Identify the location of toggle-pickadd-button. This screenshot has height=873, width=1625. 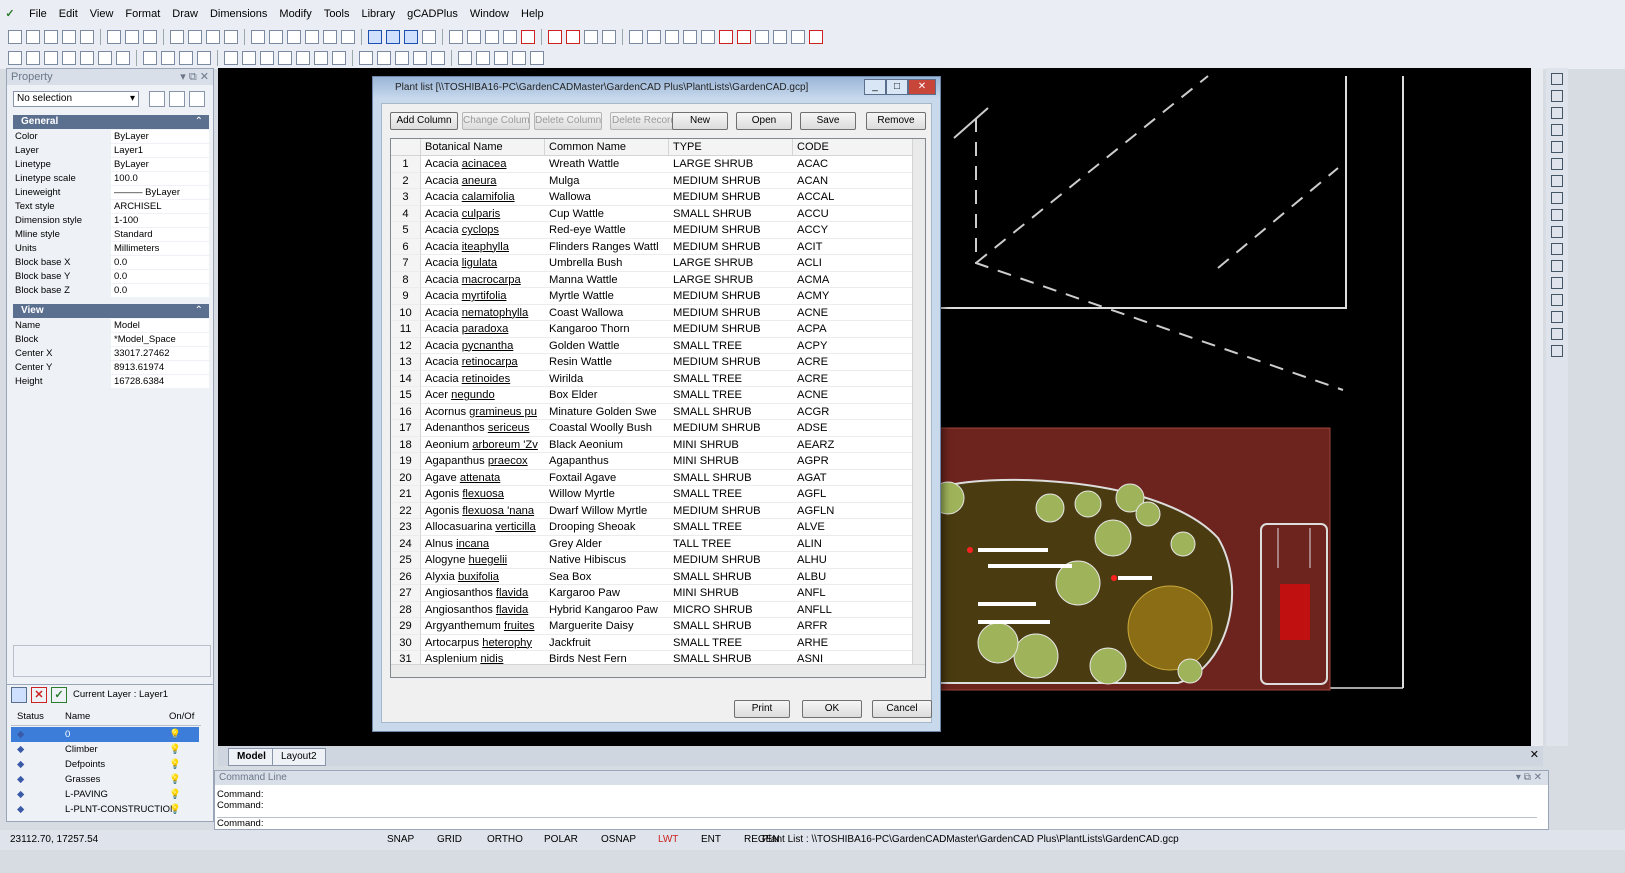
(157, 99).